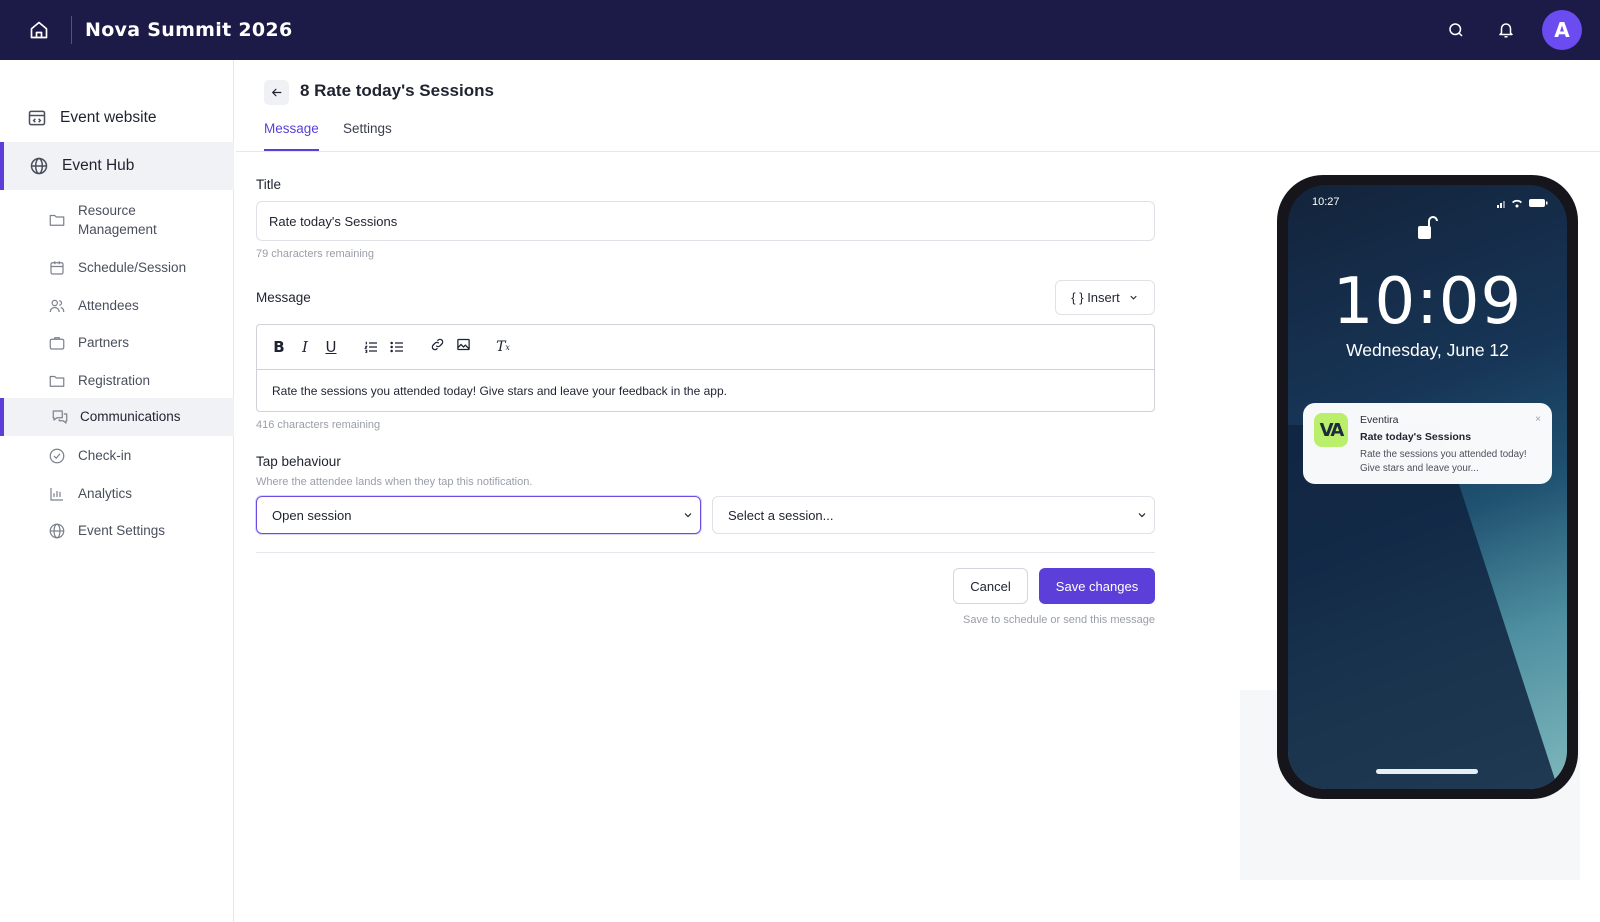 This screenshot has width=1600, height=922. Describe the element at coordinates (1562, 30) in the screenshot. I see `user-avatar: A` at that location.